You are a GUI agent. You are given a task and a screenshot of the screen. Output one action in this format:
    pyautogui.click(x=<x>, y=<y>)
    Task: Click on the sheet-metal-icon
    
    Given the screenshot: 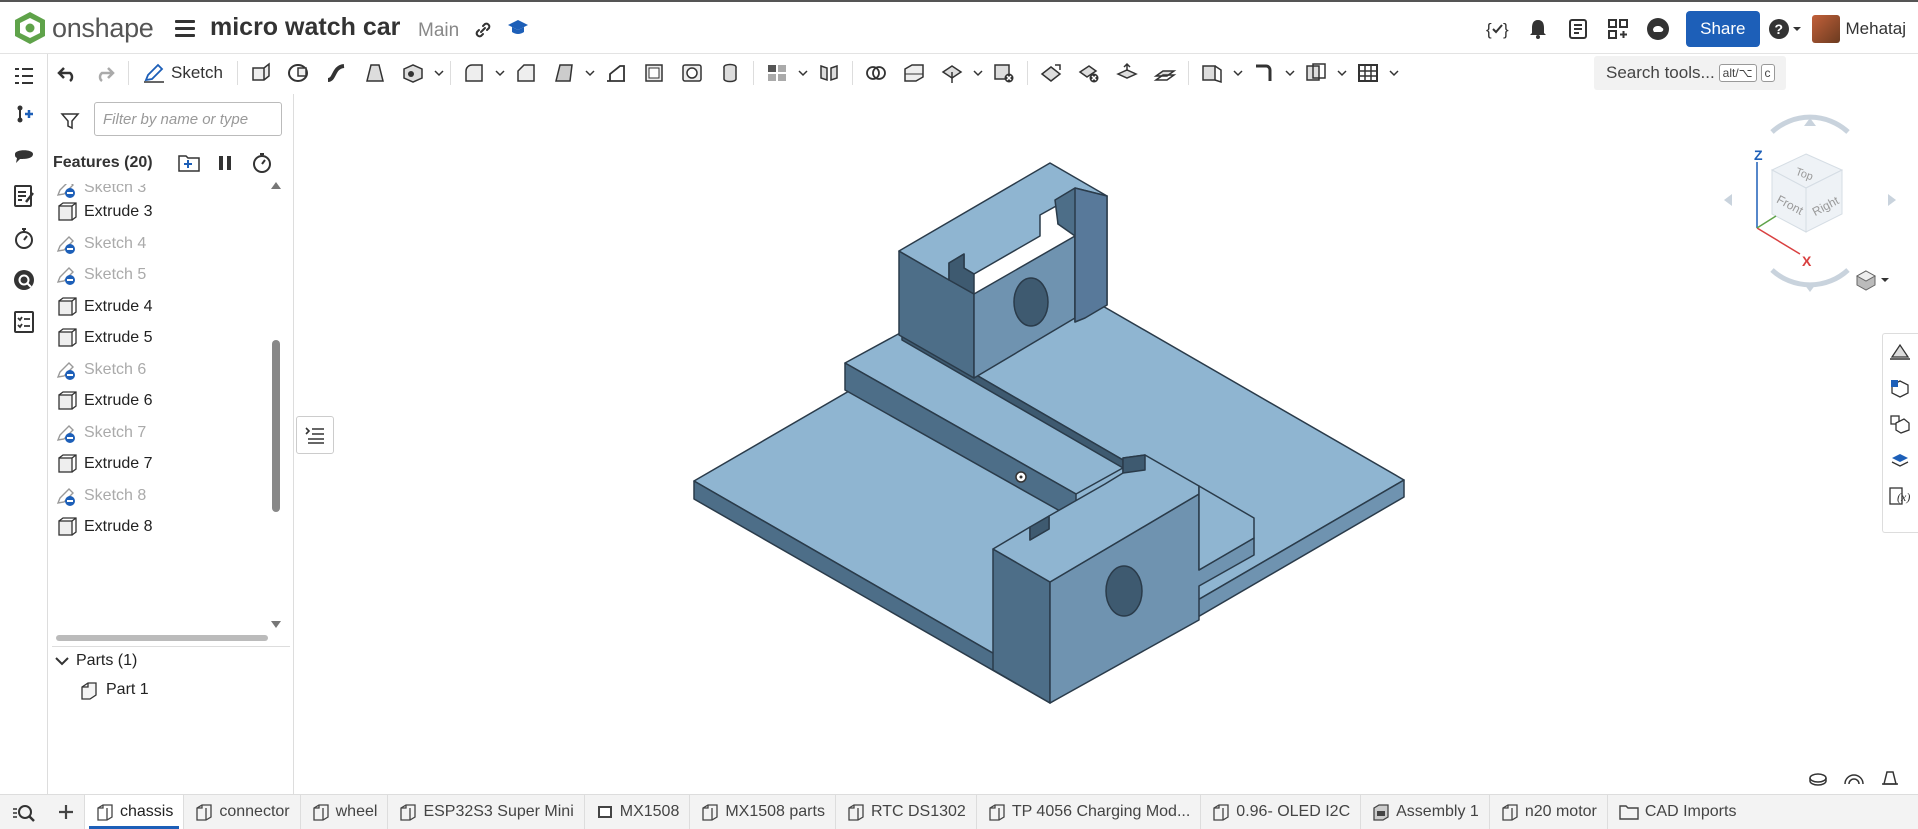 What is the action you would take?
    pyautogui.click(x=1264, y=73)
    